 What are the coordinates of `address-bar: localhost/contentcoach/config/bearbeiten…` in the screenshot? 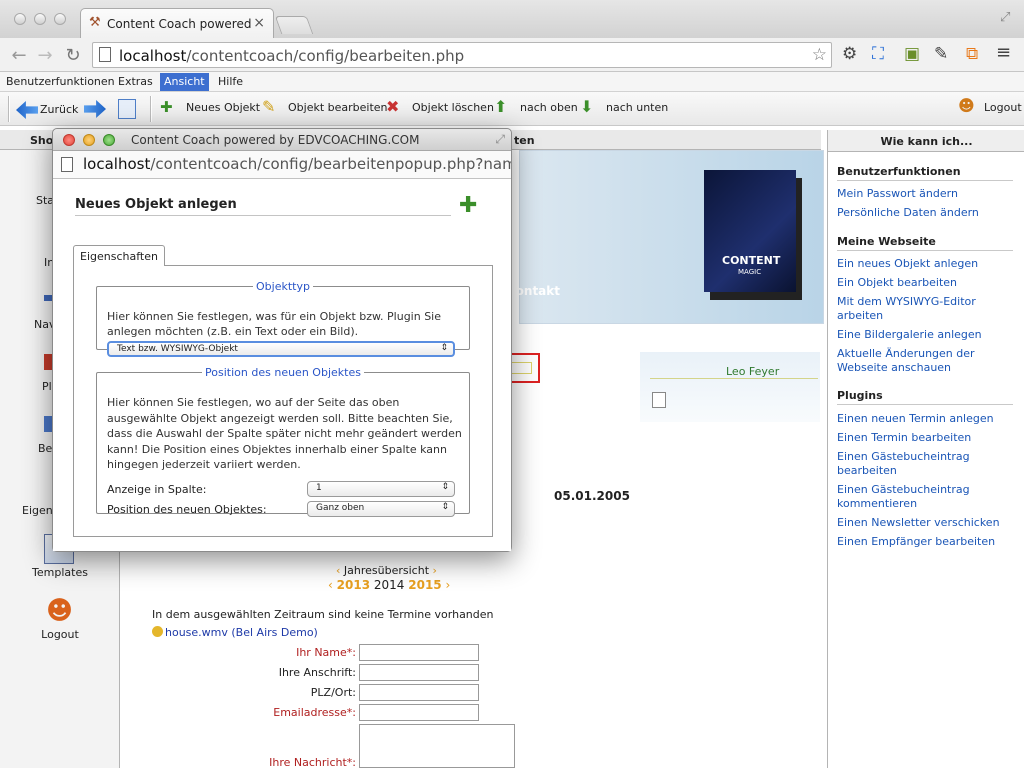 It's located at (462, 55).